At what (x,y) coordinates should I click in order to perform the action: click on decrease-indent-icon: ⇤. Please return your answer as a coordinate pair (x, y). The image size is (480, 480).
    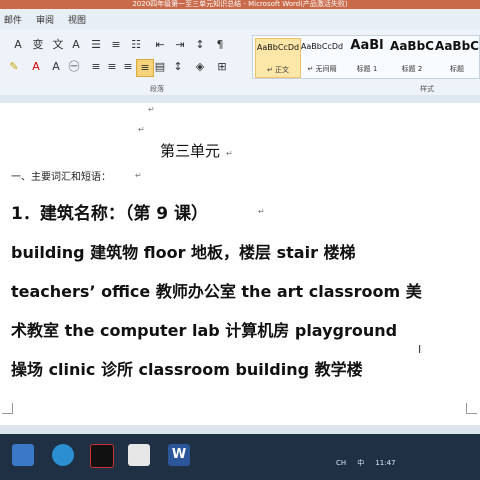
    Looking at the image, I should click on (160, 45).